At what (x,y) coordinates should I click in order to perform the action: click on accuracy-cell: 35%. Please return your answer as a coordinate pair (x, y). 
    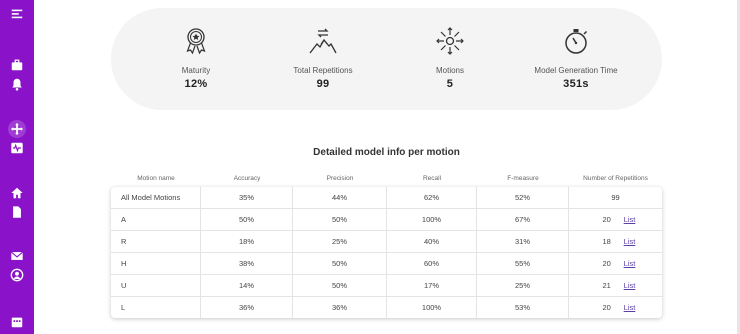
    Looking at the image, I should click on (247, 197).